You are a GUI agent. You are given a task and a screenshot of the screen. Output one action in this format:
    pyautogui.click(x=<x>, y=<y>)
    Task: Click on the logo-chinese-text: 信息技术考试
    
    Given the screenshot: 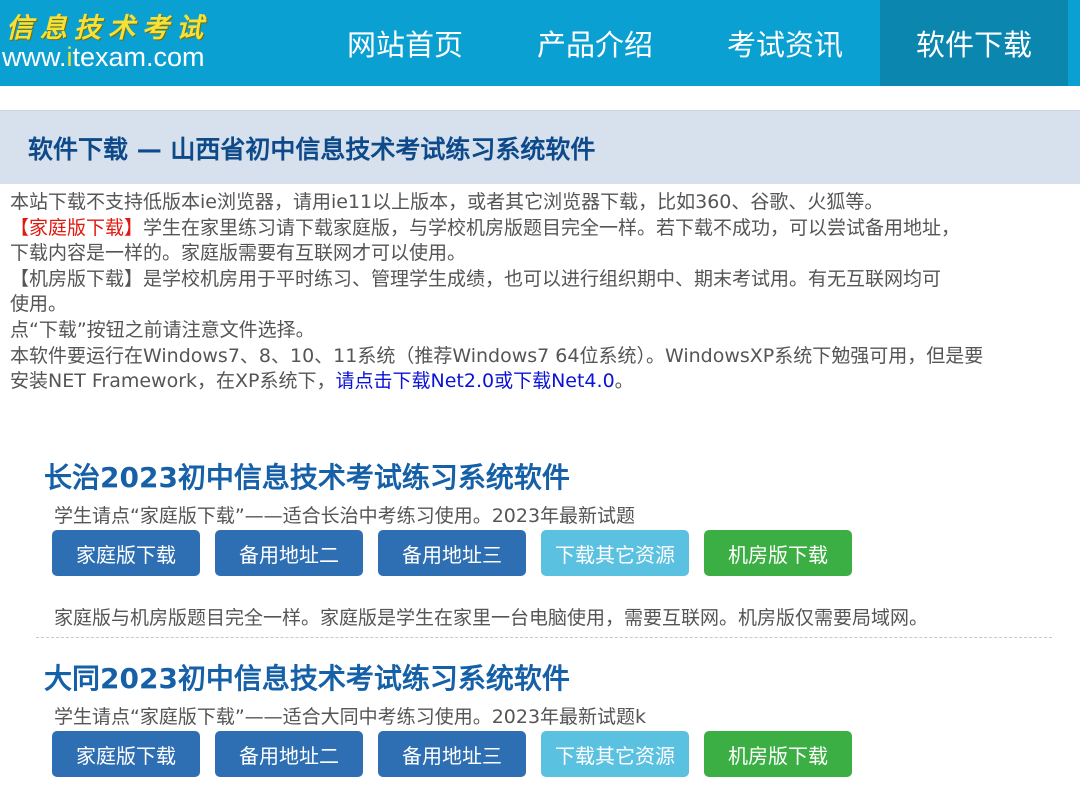 What is the action you would take?
    pyautogui.click(x=108, y=28)
    